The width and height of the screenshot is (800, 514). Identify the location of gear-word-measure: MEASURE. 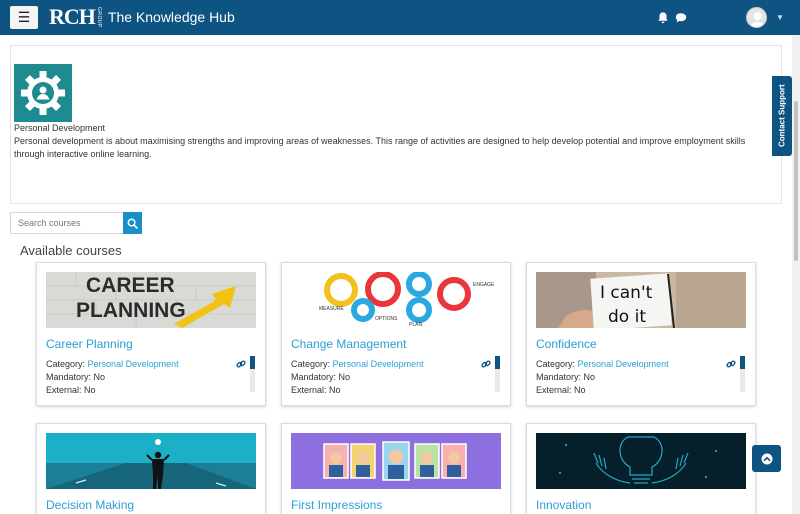
(331, 309).